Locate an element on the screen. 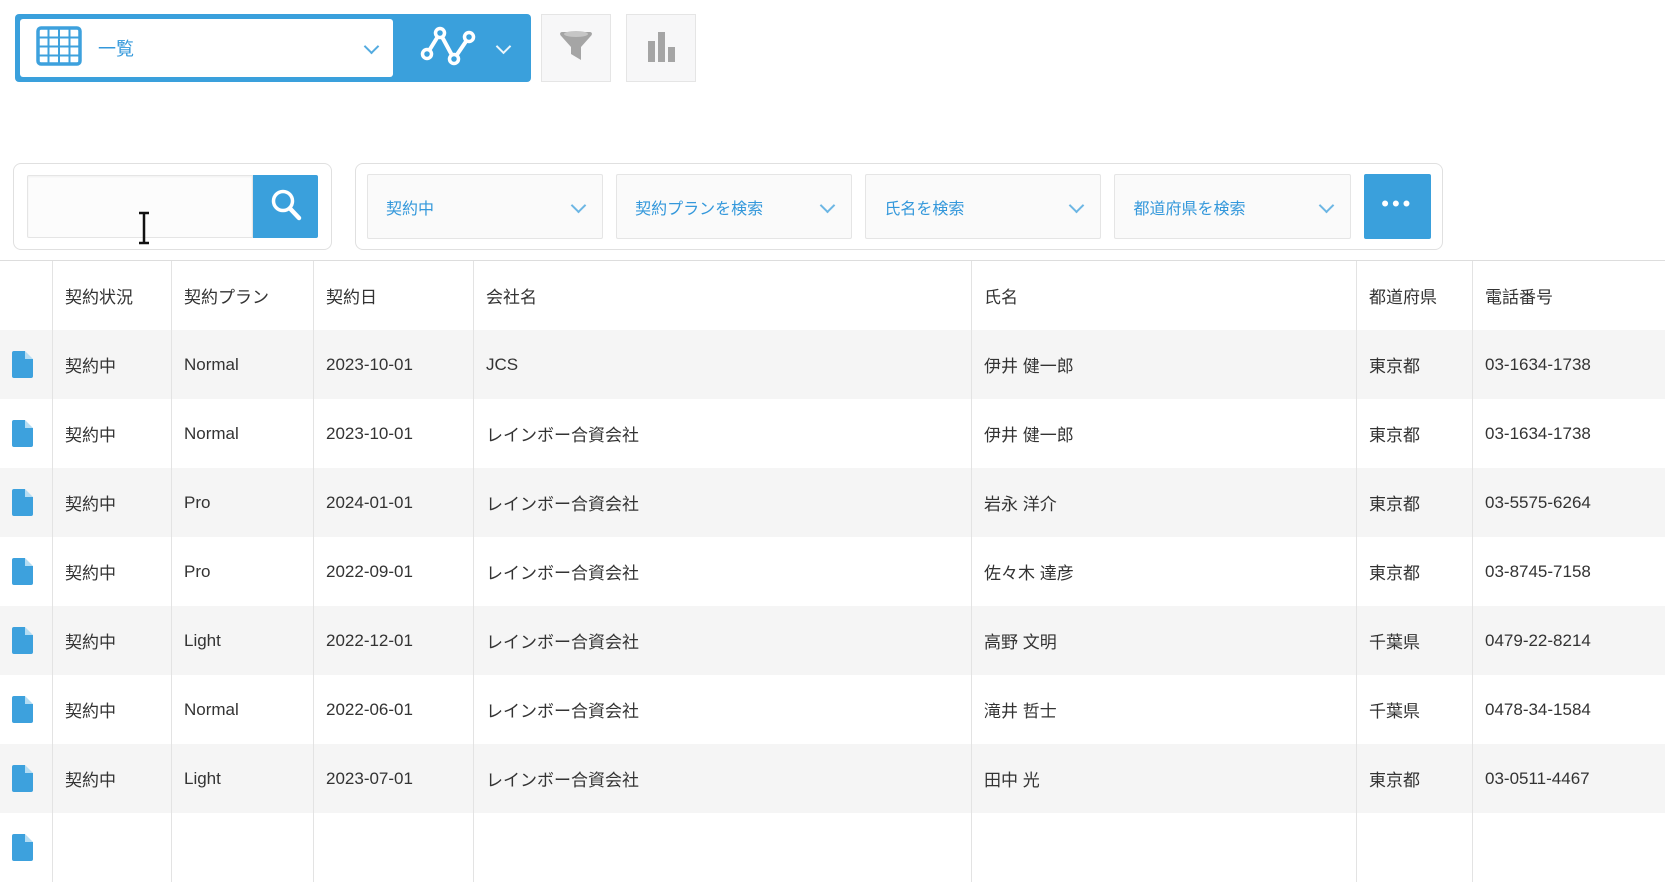  contract-status-dropdown: 契約中 is located at coordinates (485, 206).